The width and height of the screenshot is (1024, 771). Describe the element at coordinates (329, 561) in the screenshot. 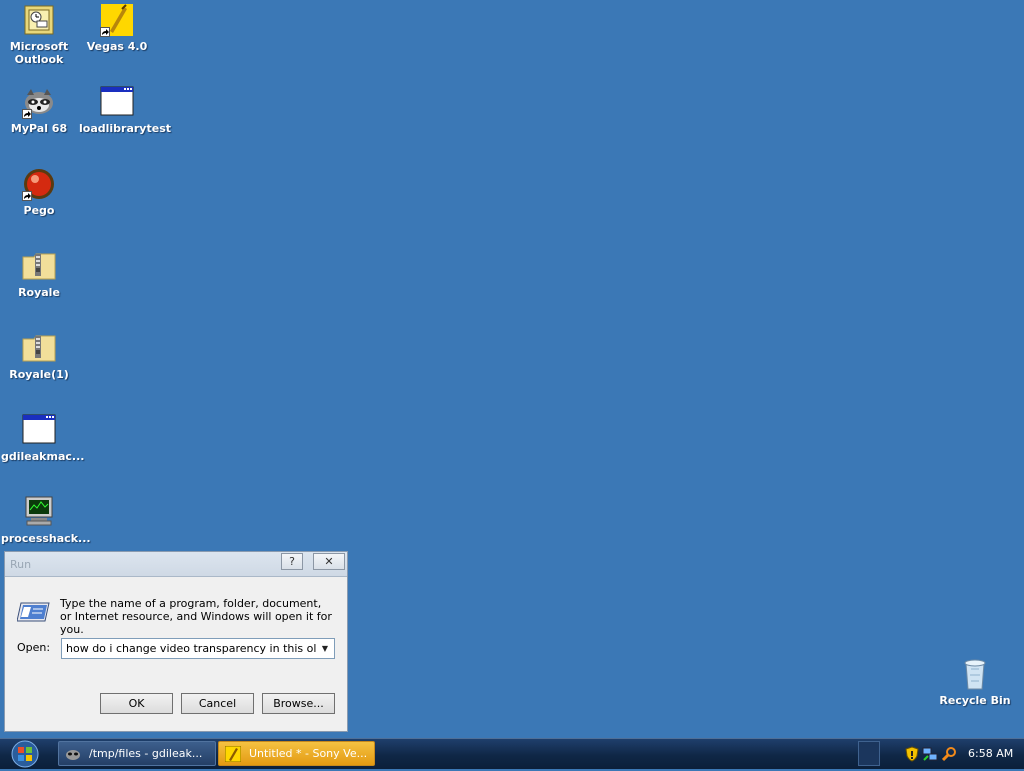

I see `close-button: ✕` at that location.